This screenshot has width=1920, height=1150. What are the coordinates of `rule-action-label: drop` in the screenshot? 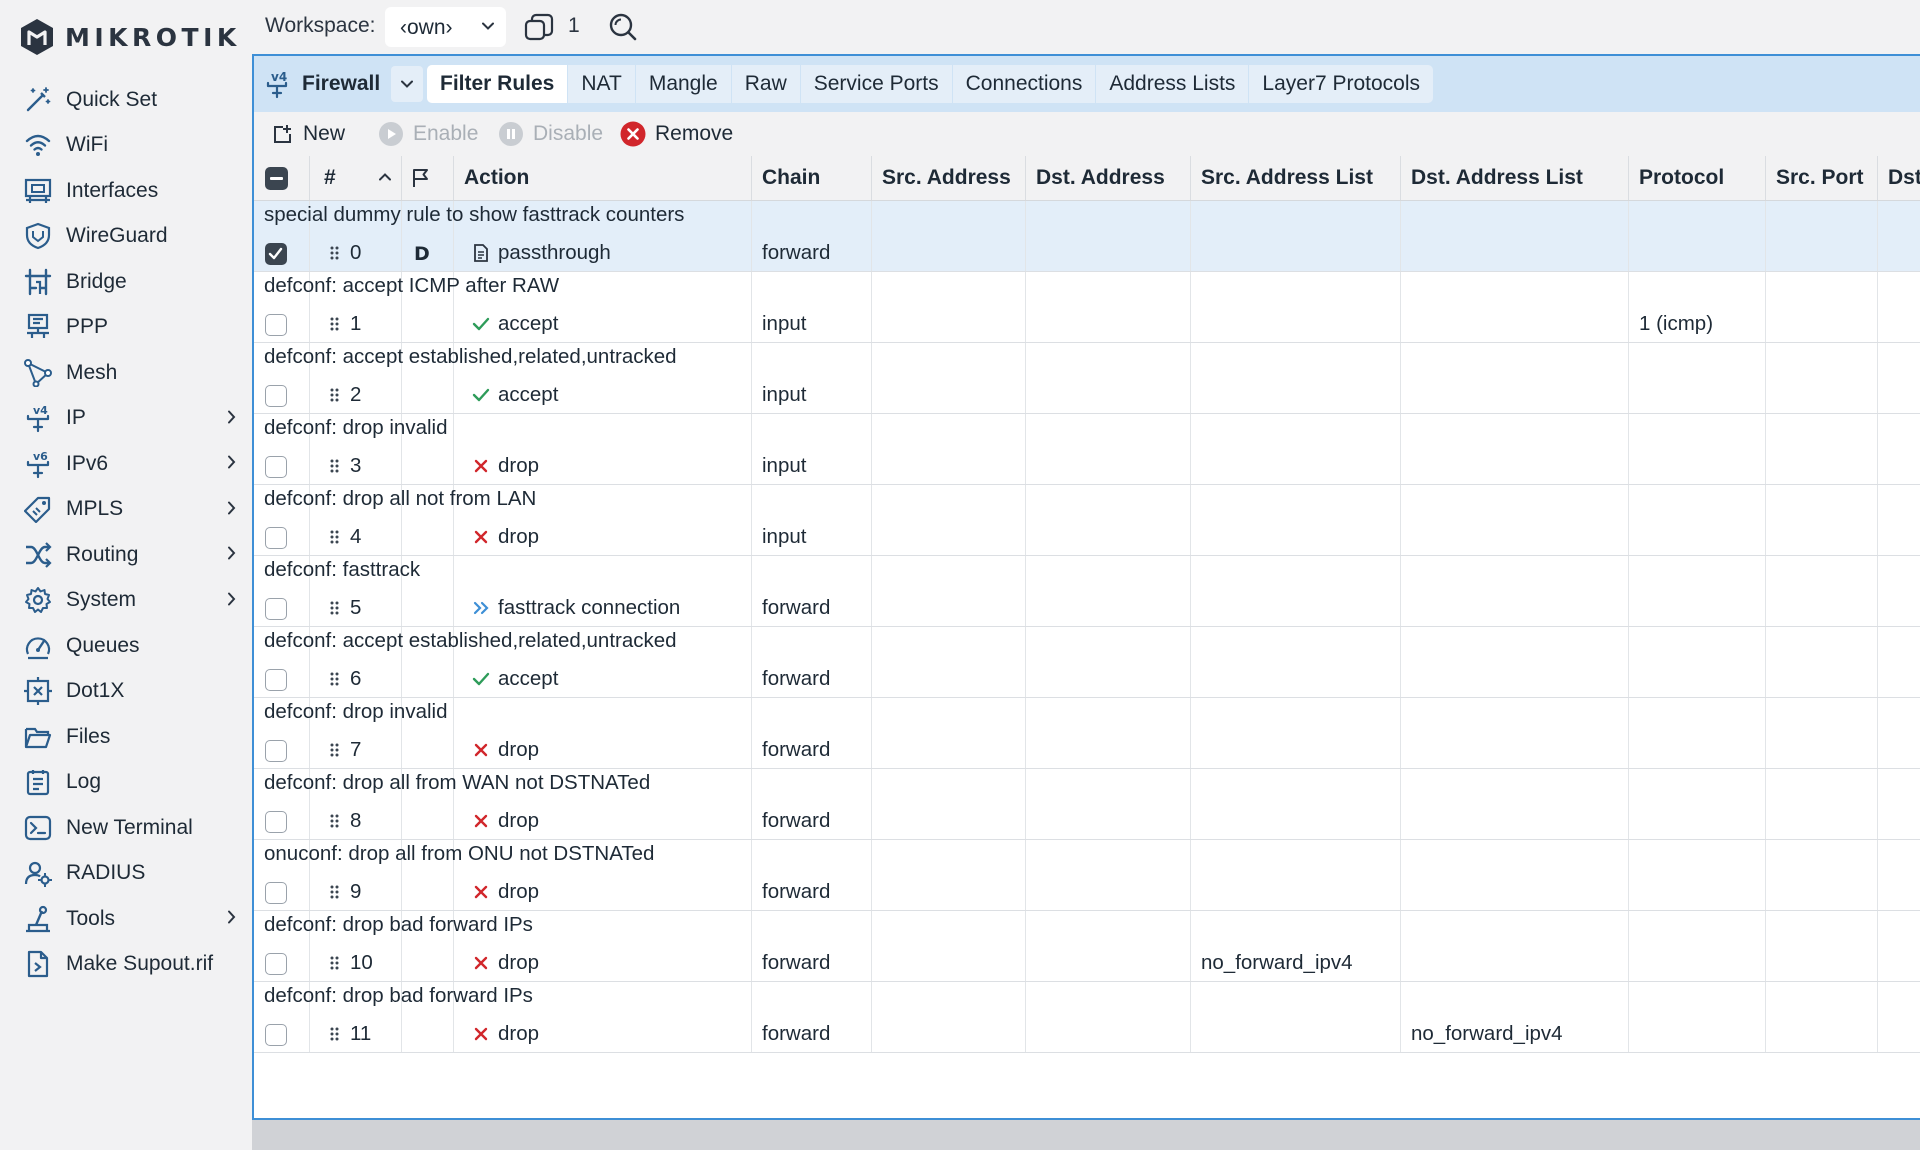 It's located at (519, 749).